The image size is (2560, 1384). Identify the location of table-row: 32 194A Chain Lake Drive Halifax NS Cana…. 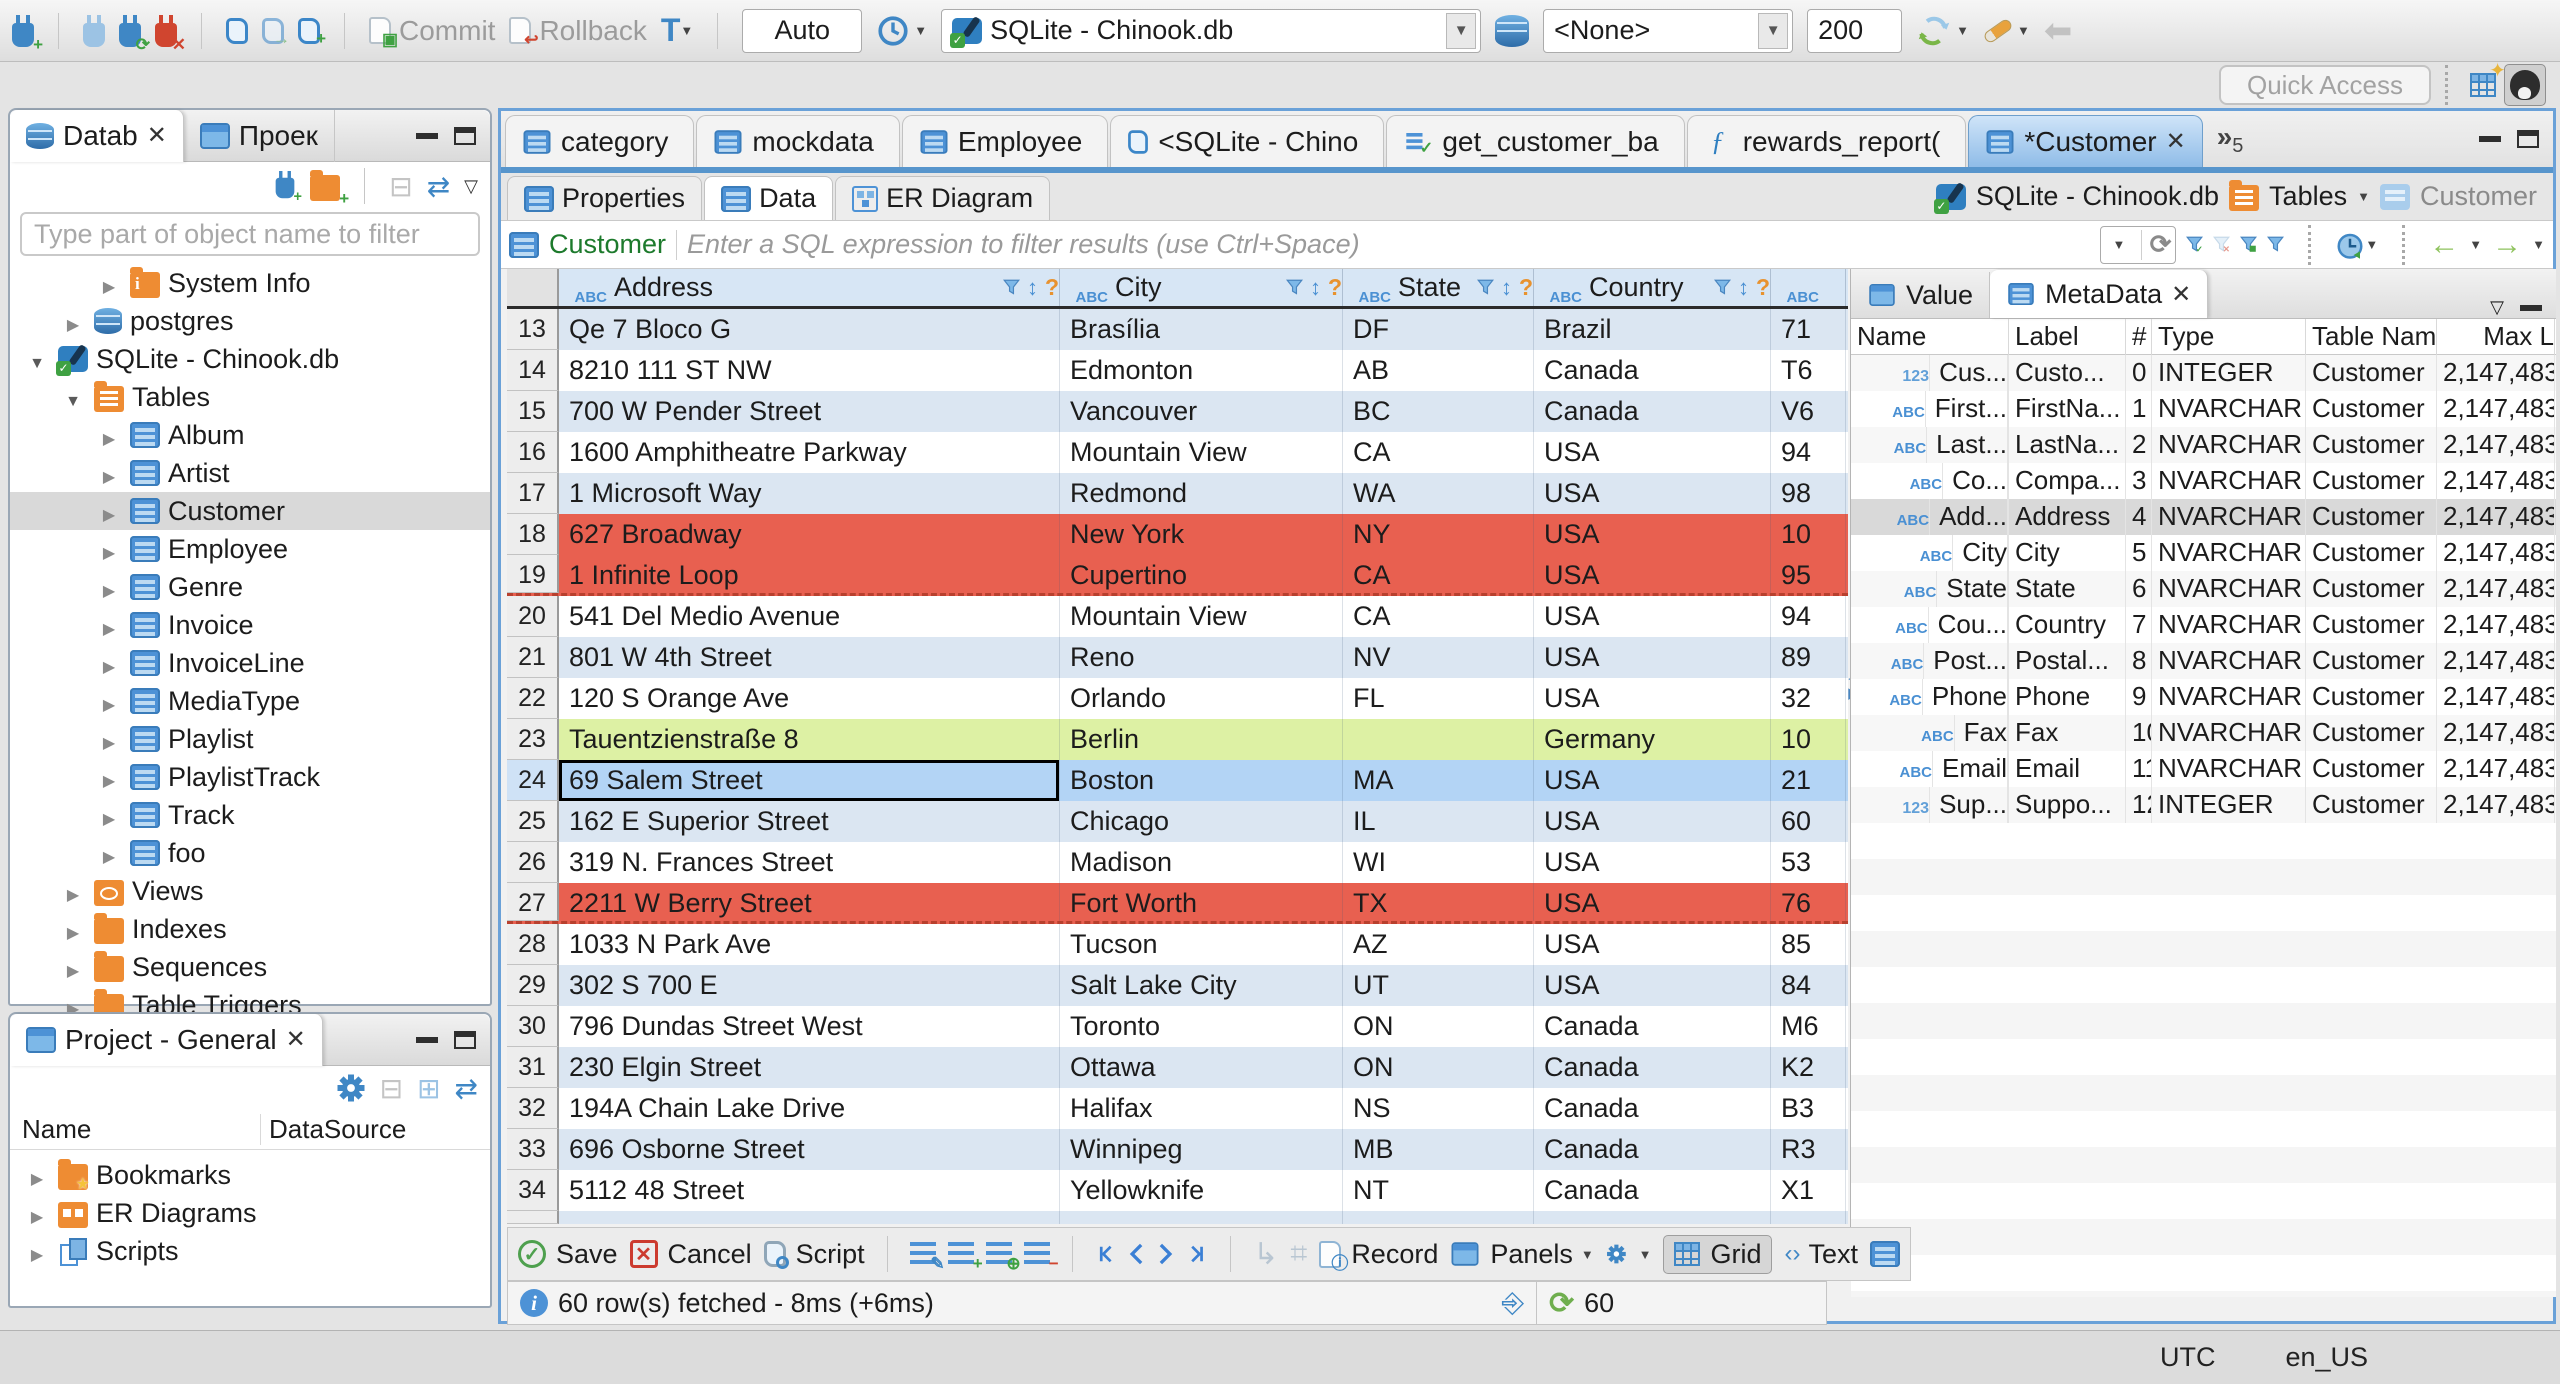
(1177, 1108).